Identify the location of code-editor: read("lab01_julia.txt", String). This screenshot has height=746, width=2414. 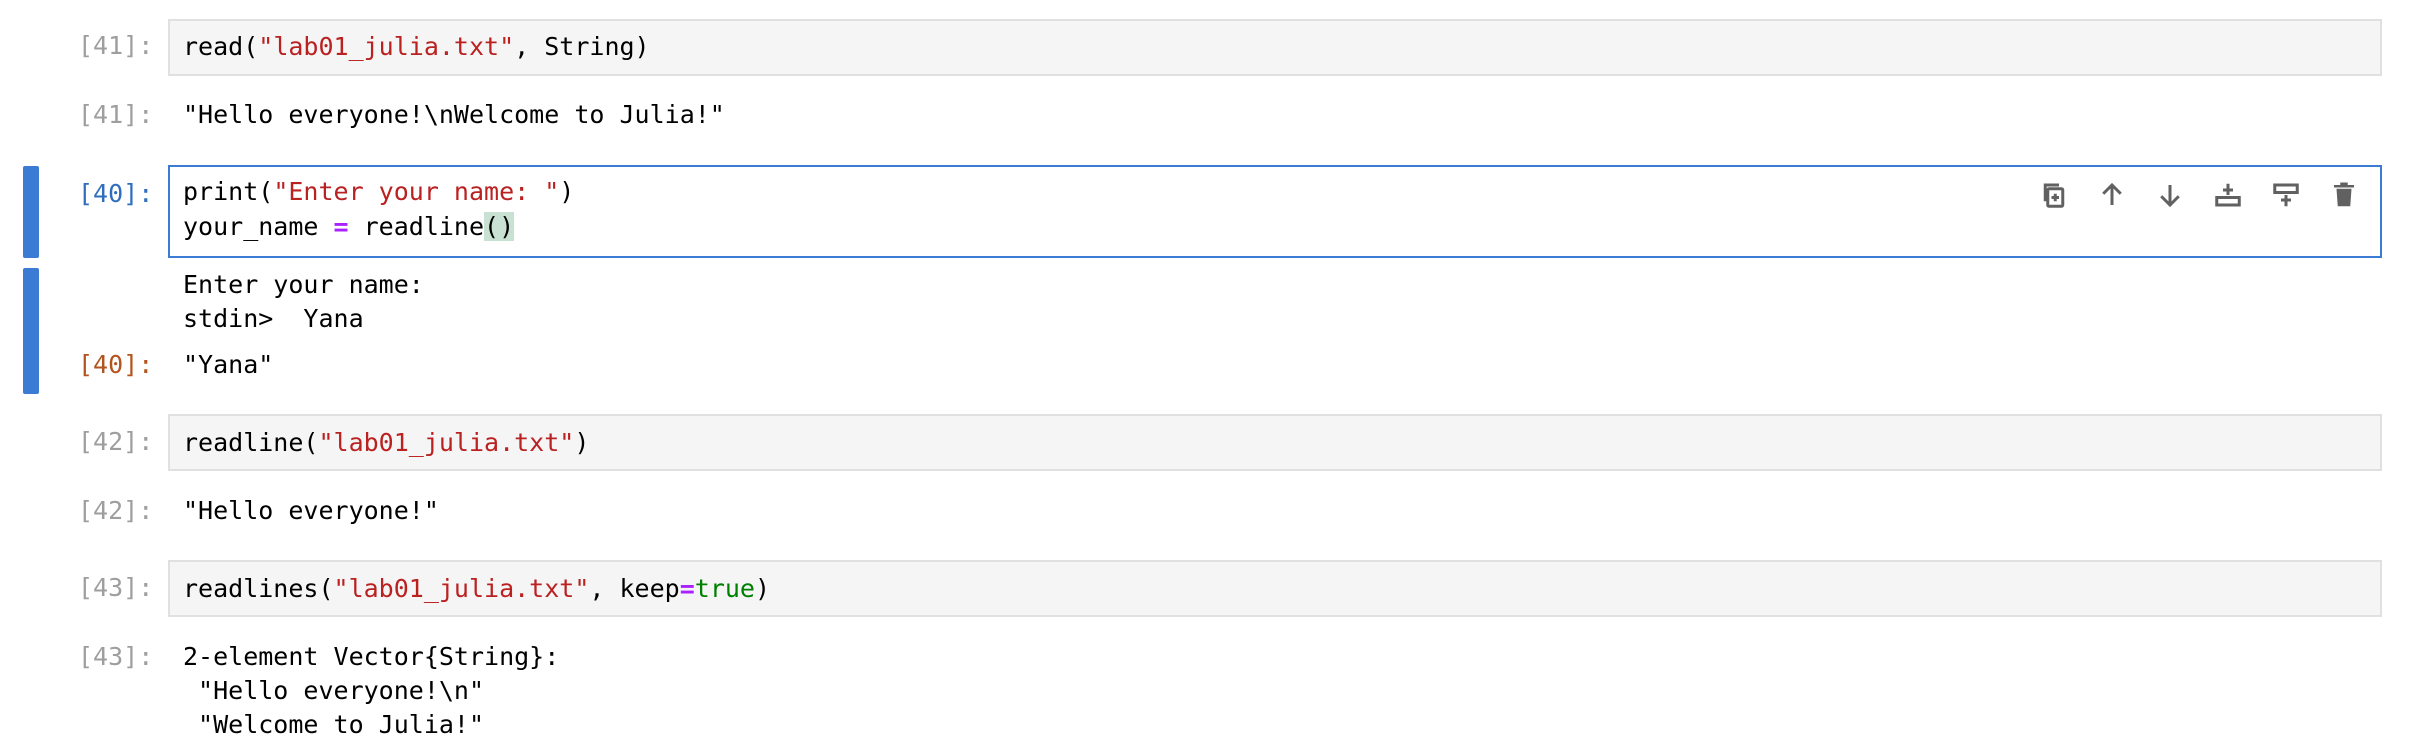
(416, 46).